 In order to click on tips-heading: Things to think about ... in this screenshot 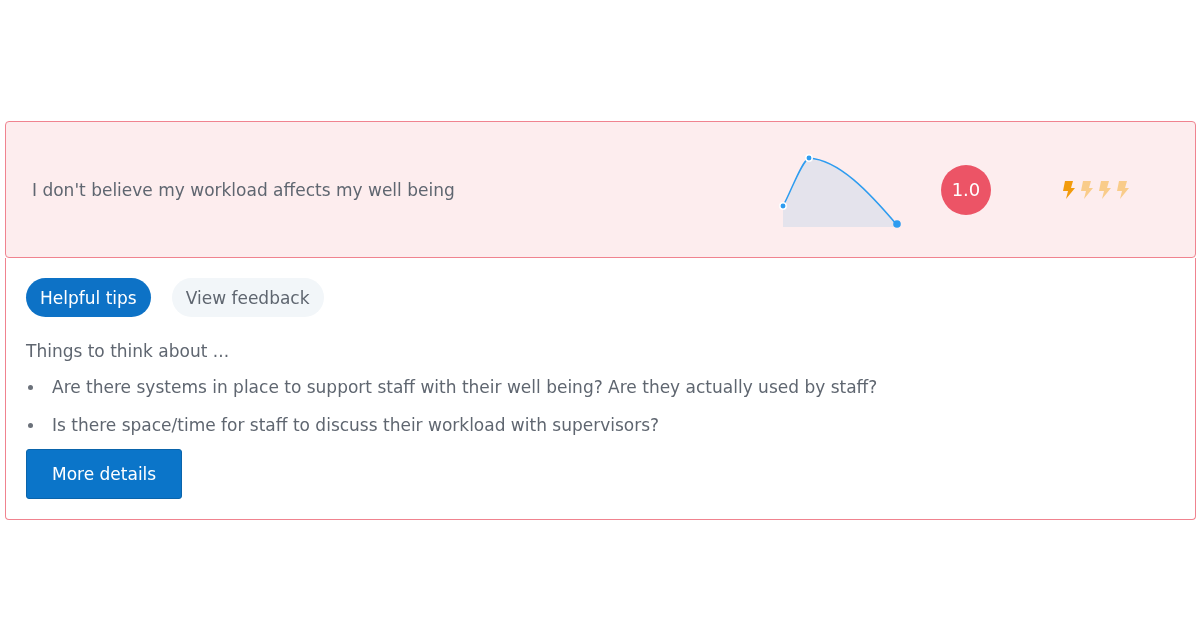, I will do `click(128, 351)`.